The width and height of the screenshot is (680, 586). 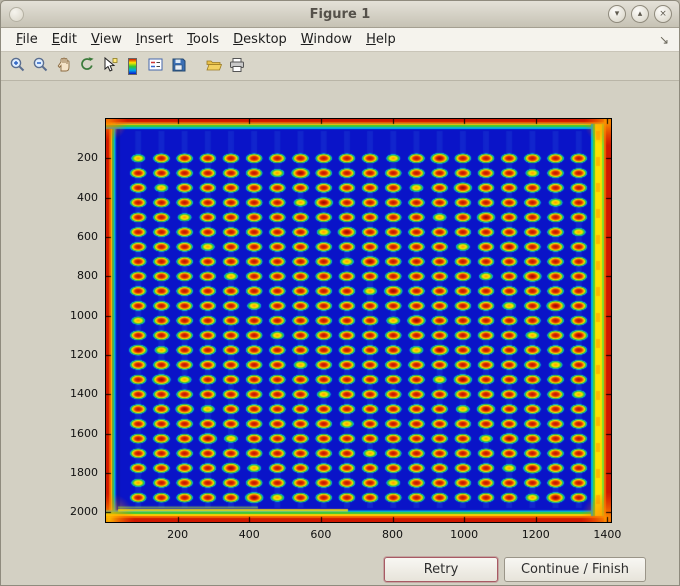 I want to click on window-menu-button, so click(x=16, y=14).